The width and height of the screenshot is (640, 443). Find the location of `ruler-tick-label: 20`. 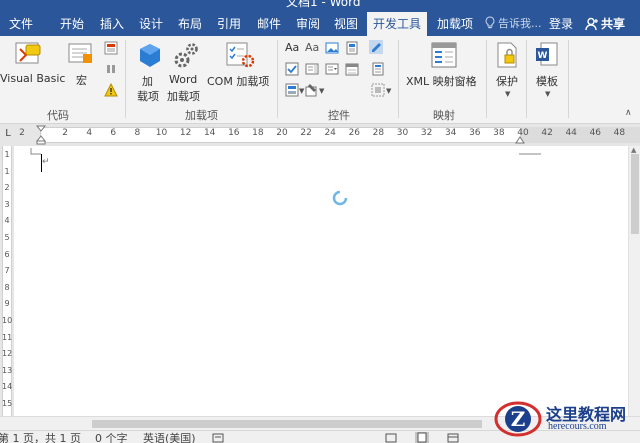

ruler-tick-label: 20 is located at coordinates (282, 133).